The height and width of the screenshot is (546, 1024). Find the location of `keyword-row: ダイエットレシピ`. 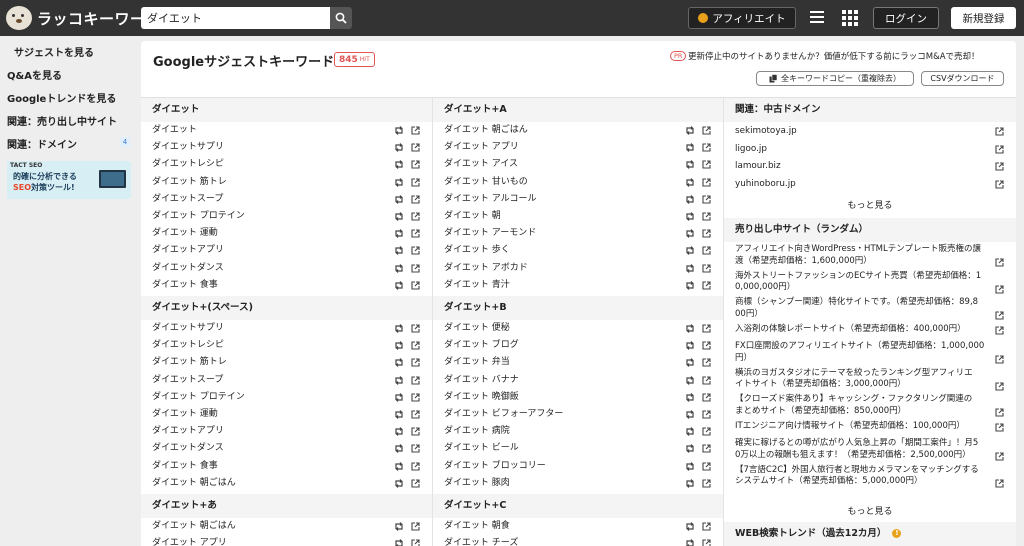

keyword-row: ダイエットレシピ is located at coordinates (286, 345).